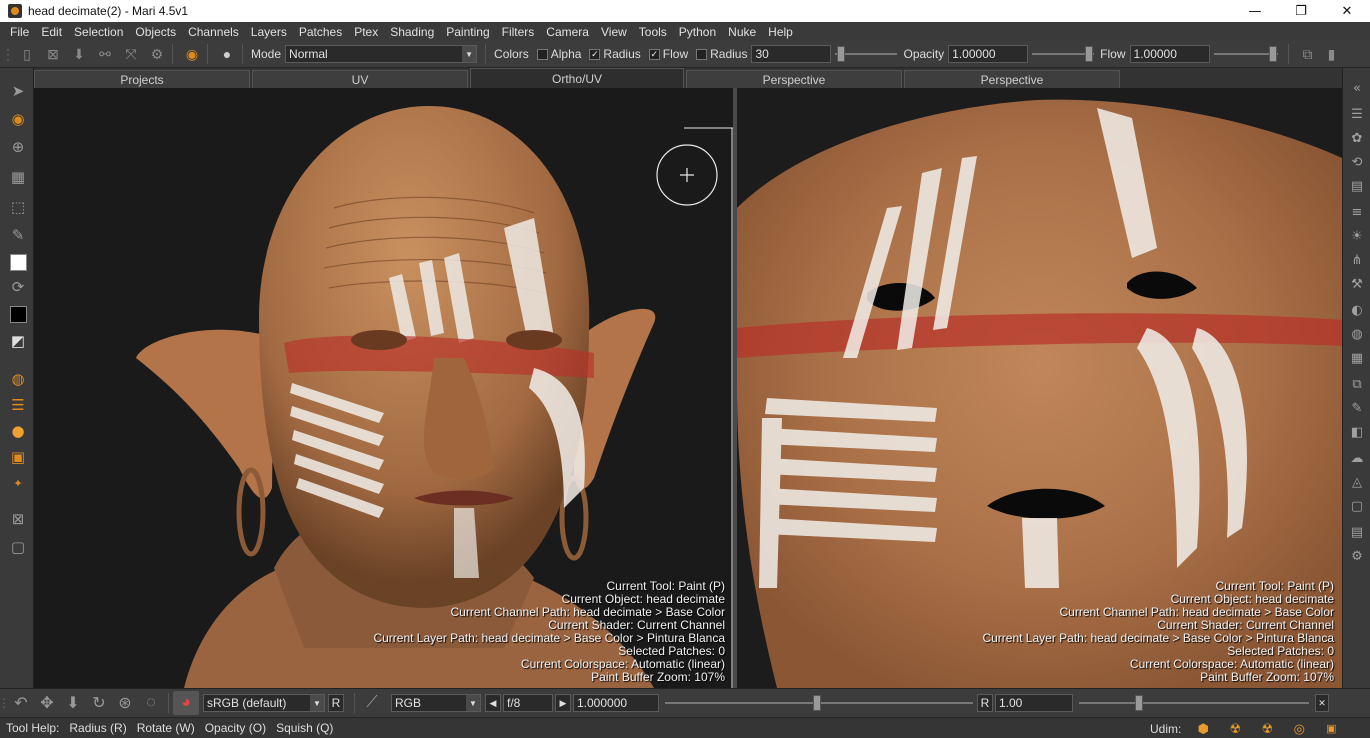  Describe the element at coordinates (614, 32) in the screenshot. I see `menu-view: View` at that location.